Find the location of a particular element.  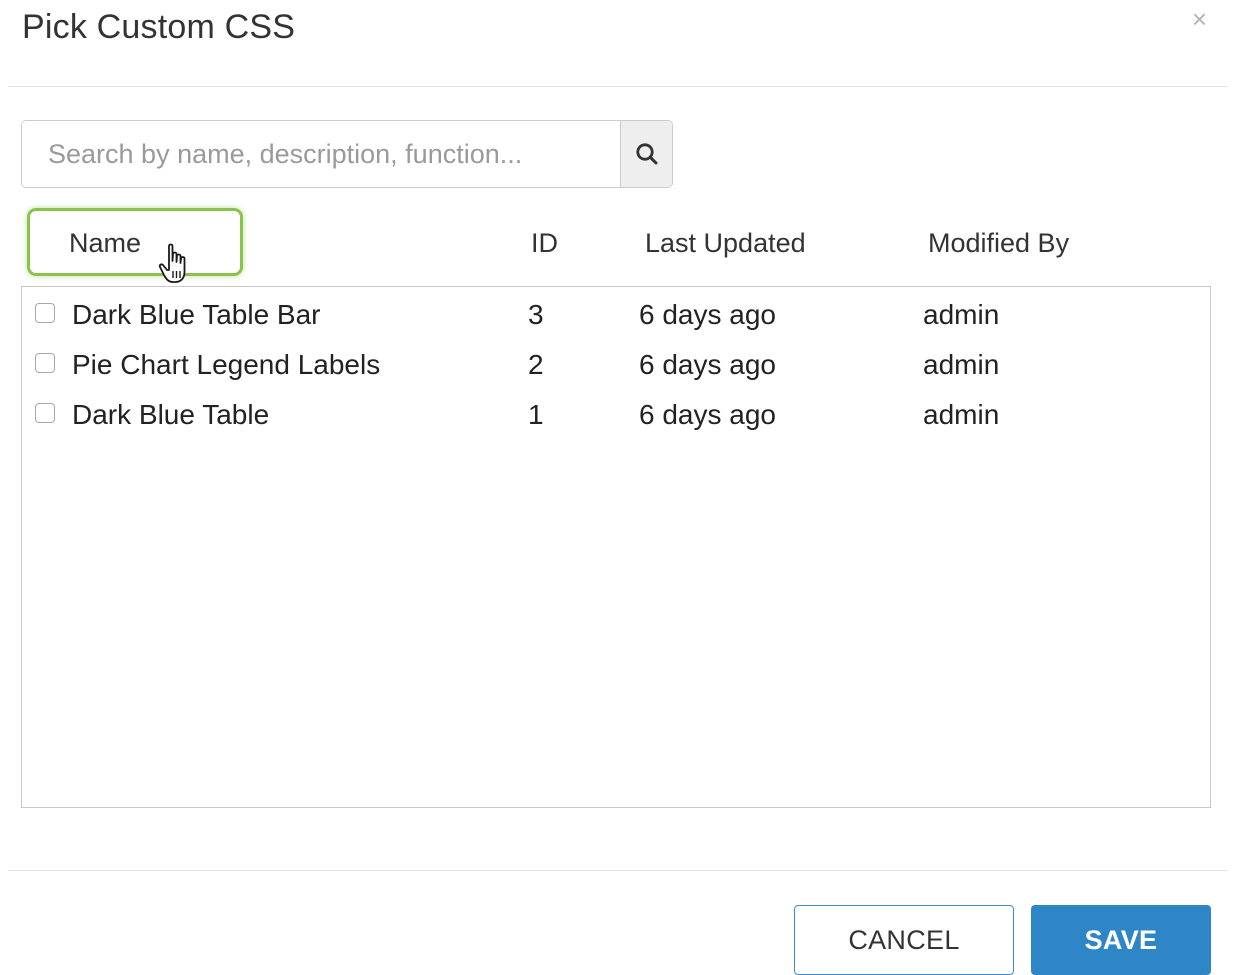

footer-divider is located at coordinates (617, 870).